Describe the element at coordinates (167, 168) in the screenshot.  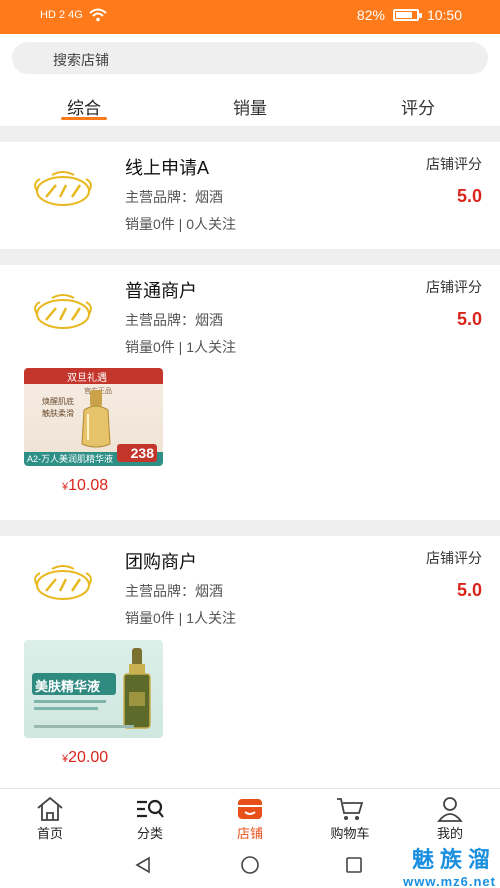
I see `store-name: 线上申请A` at that location.